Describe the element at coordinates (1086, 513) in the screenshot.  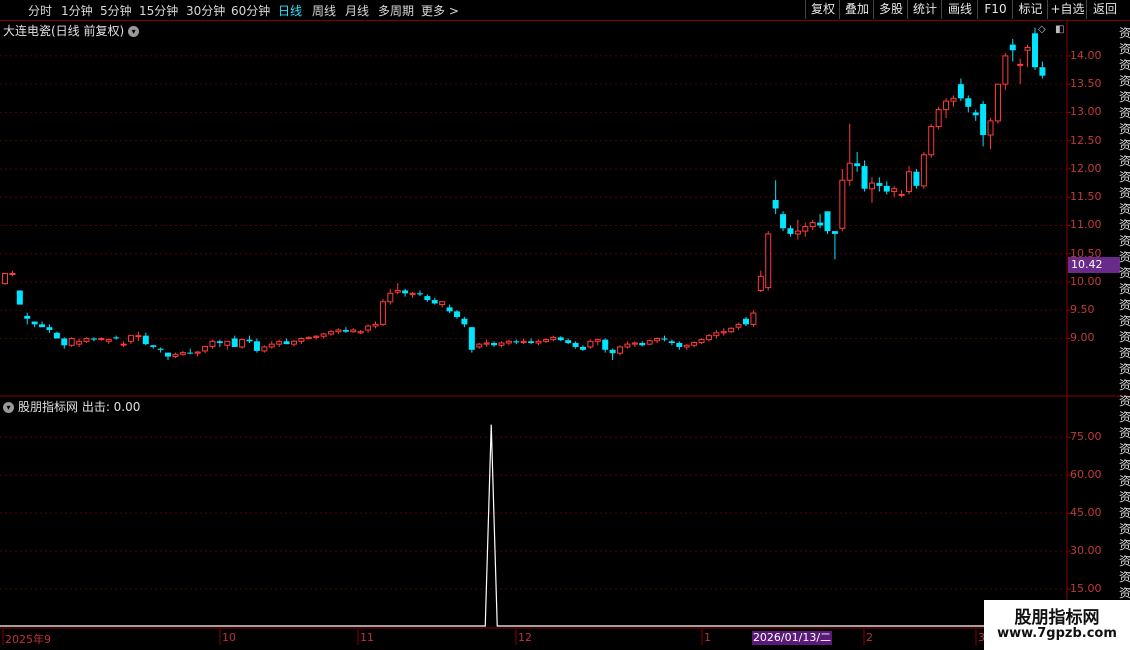
I see `indicator-tick-label: 45.00` at that location.